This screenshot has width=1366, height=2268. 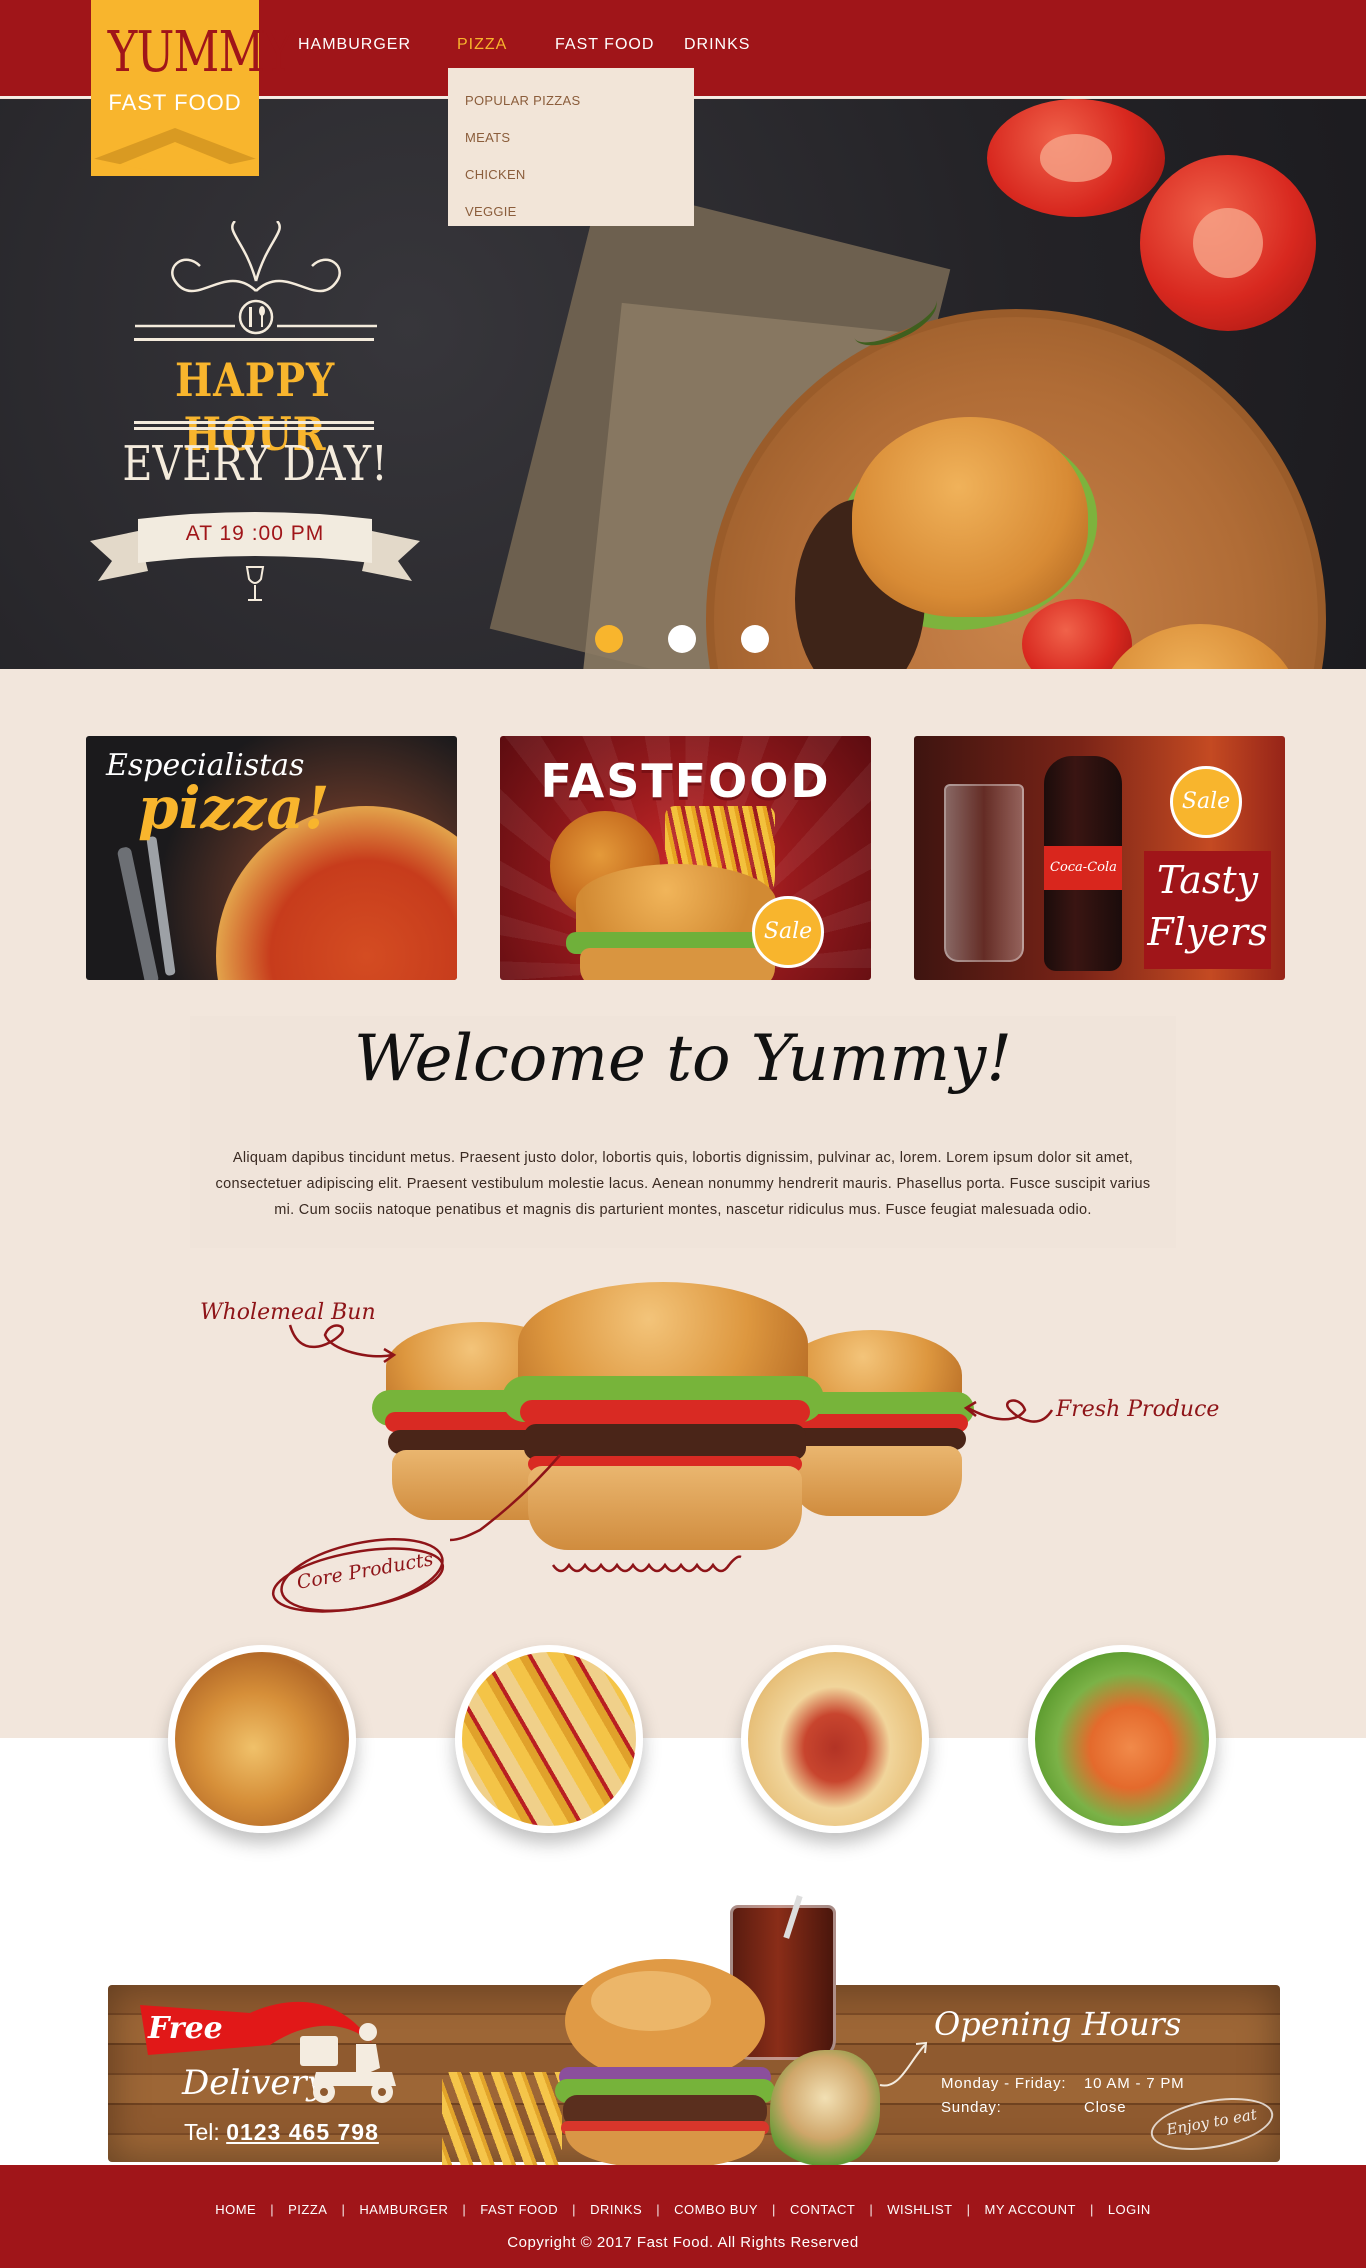 What do you see at coordinates (822, 2209) in the screenshot?
I see `footer-link-contact: CONTACT` at bounding box center [822, 2209].